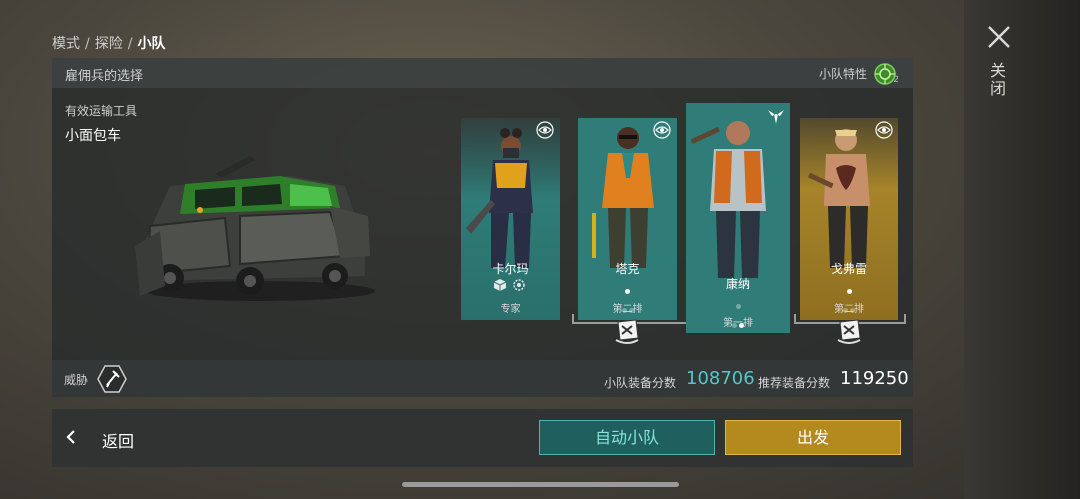 This screenshot has height=499, width=1080. What do you see at coordinates (843, 73) in the screenshot?
I see `squad-traits-label: 小队特性` at bounding box center [843, 73].